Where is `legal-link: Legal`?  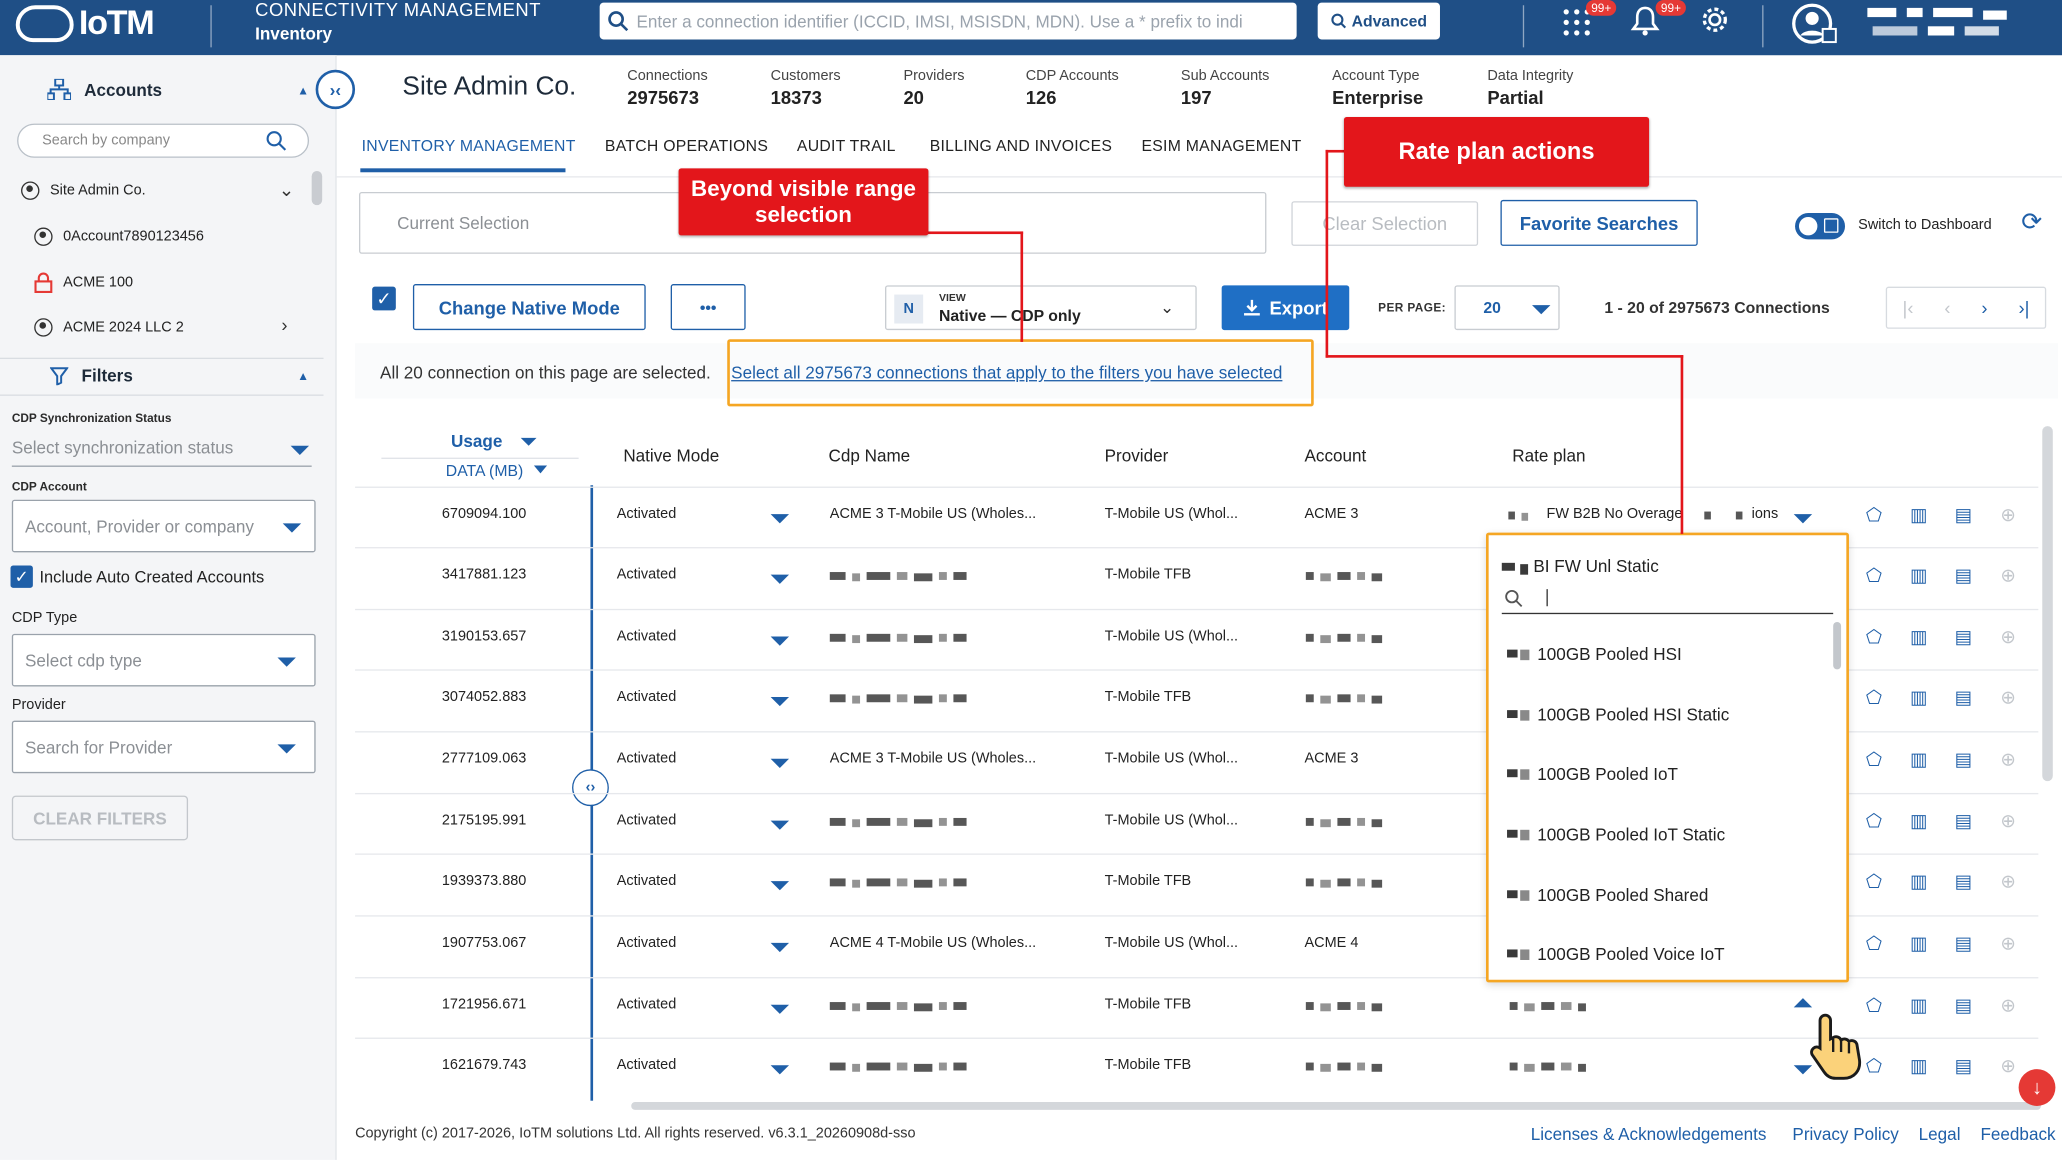 legal-link: Legal is located at coordinates (1940, 1134).